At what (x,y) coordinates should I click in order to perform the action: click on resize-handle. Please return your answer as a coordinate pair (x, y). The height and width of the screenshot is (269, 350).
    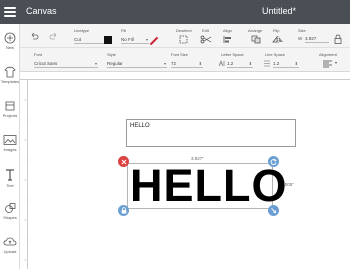
    Looking at the image, I should click on (273, 210).